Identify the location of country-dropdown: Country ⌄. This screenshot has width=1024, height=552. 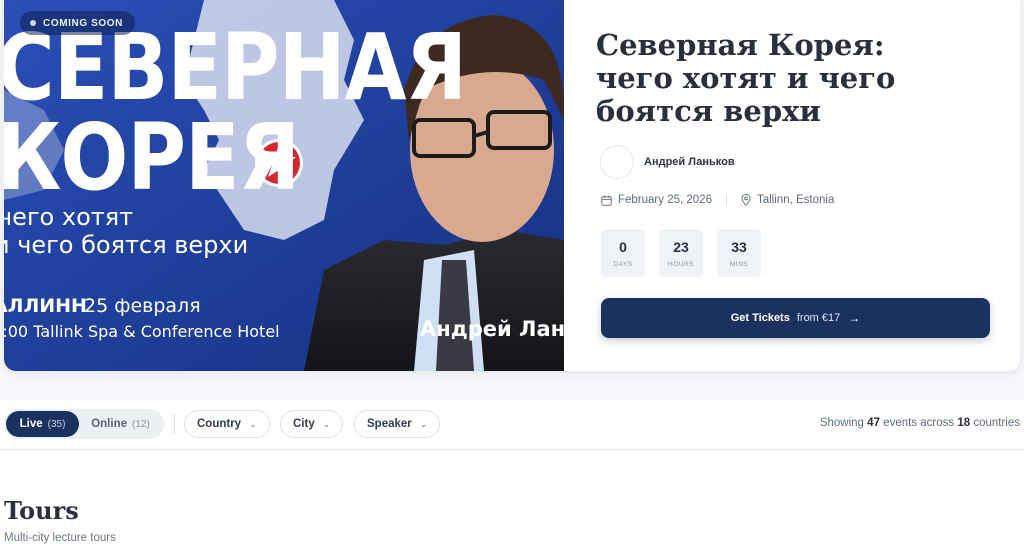
(227, 424).